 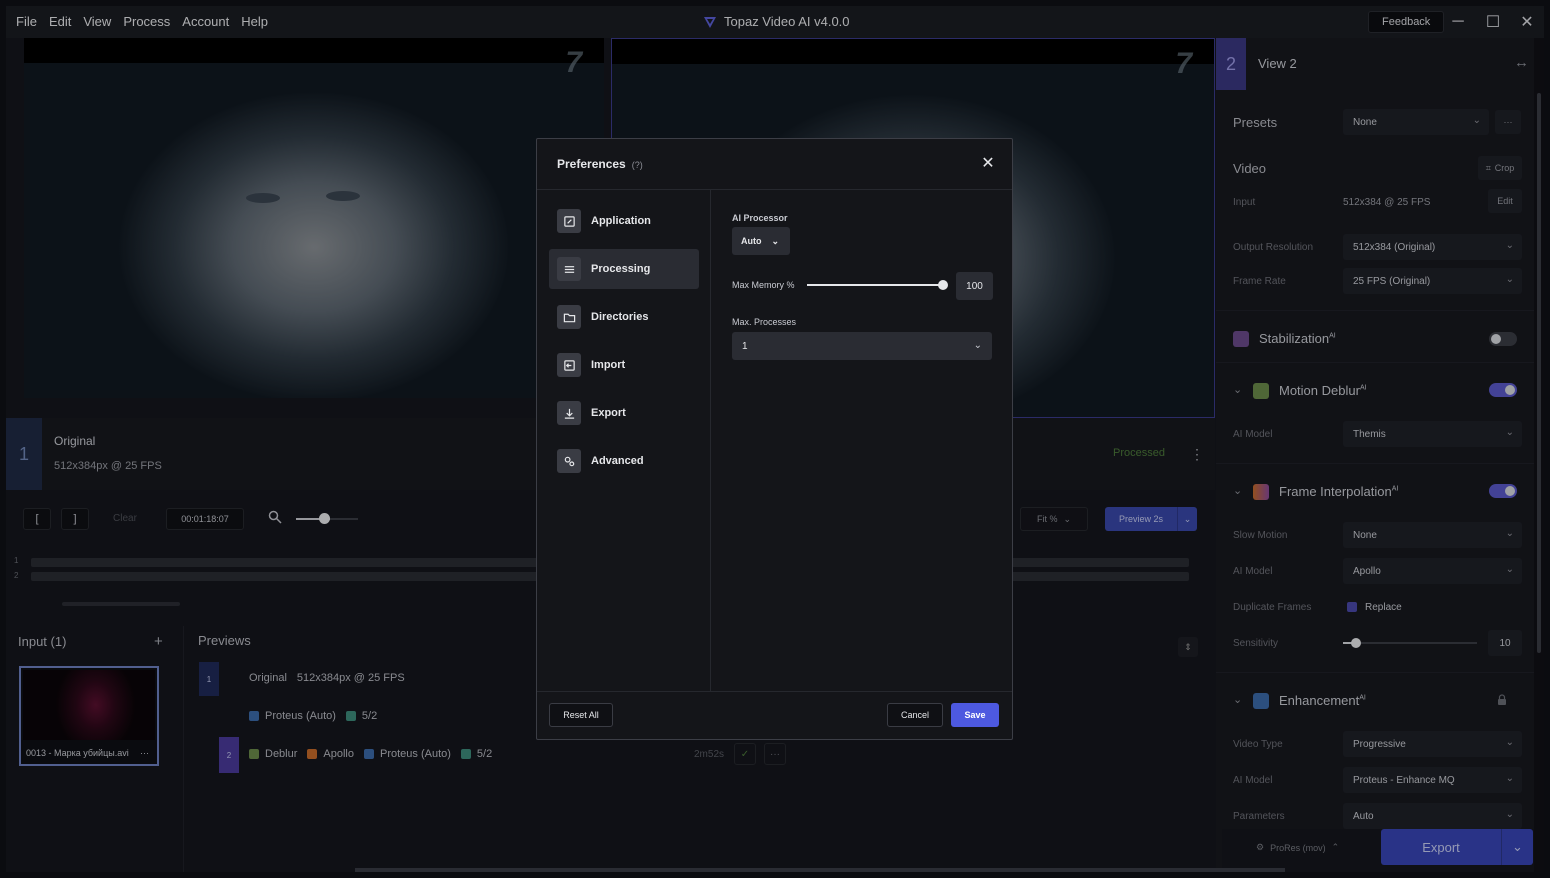 I want to click on nav-export-label: Export, so click(x=608, y=413).